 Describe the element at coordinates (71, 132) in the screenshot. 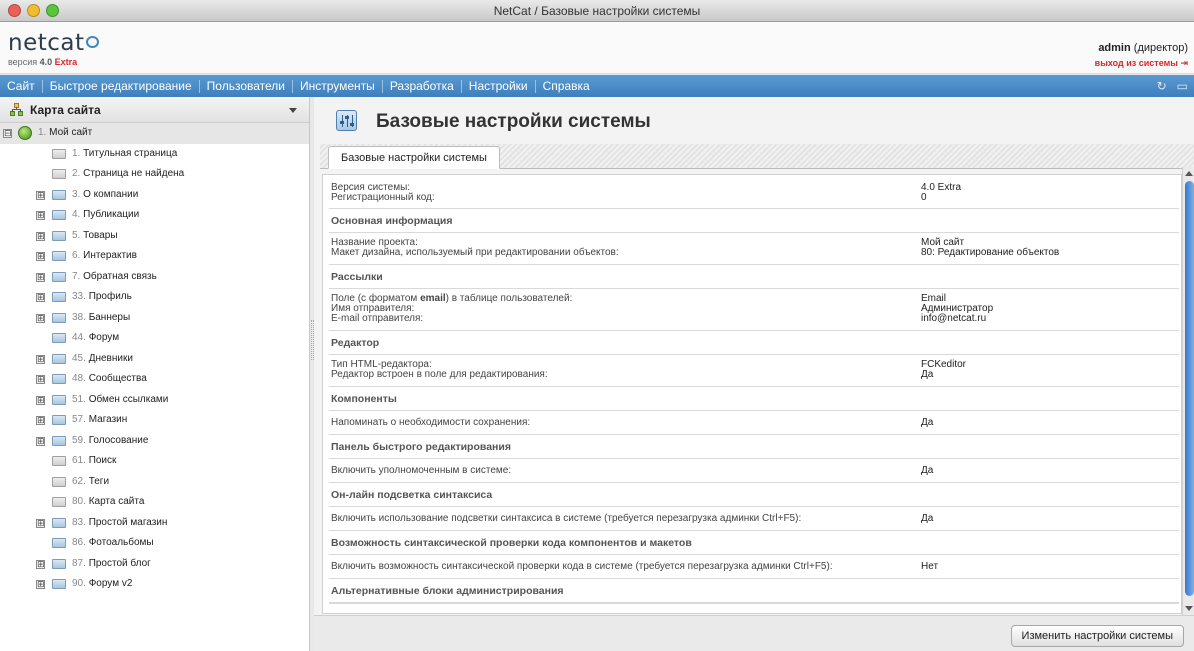

I see `tree-item-text: Мой сайт` at that location.